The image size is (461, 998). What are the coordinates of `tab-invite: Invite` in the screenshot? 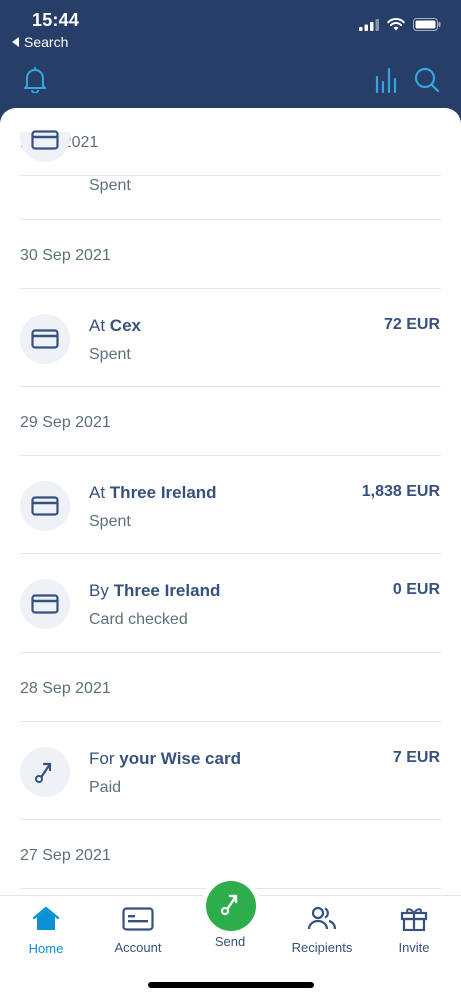 It's located at (414, 928).